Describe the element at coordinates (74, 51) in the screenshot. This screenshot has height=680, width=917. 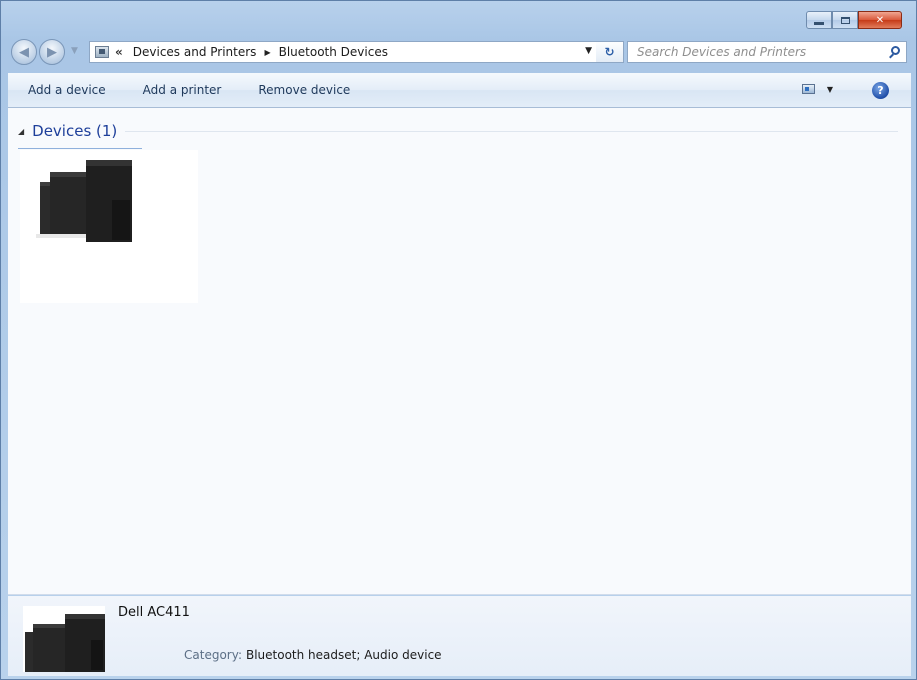
I see `recent-pages-button: ▼` at that location.